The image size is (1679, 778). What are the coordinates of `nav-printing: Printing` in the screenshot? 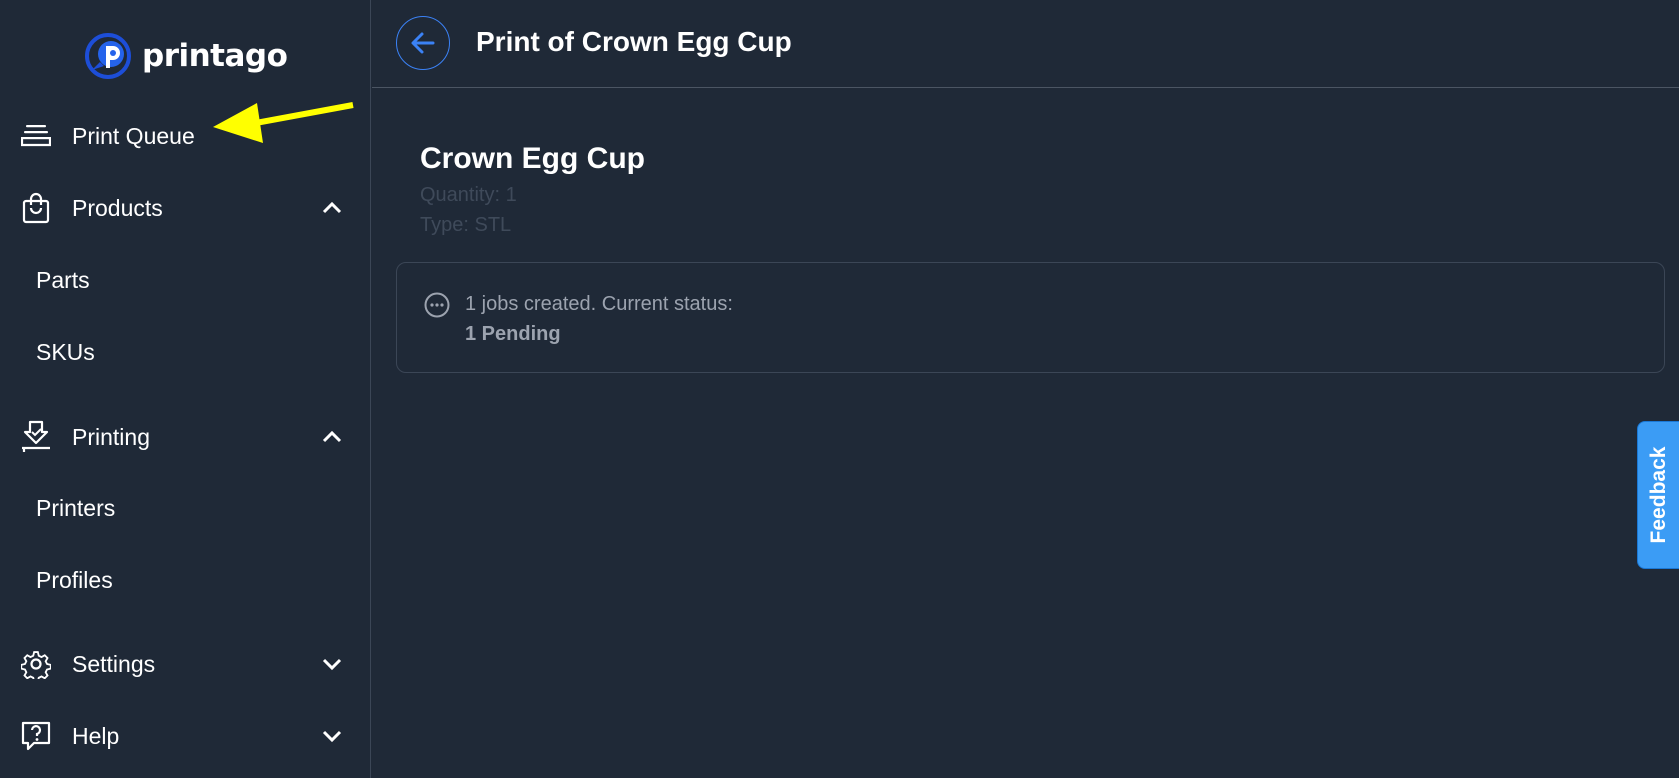 It's located at (185, 437).